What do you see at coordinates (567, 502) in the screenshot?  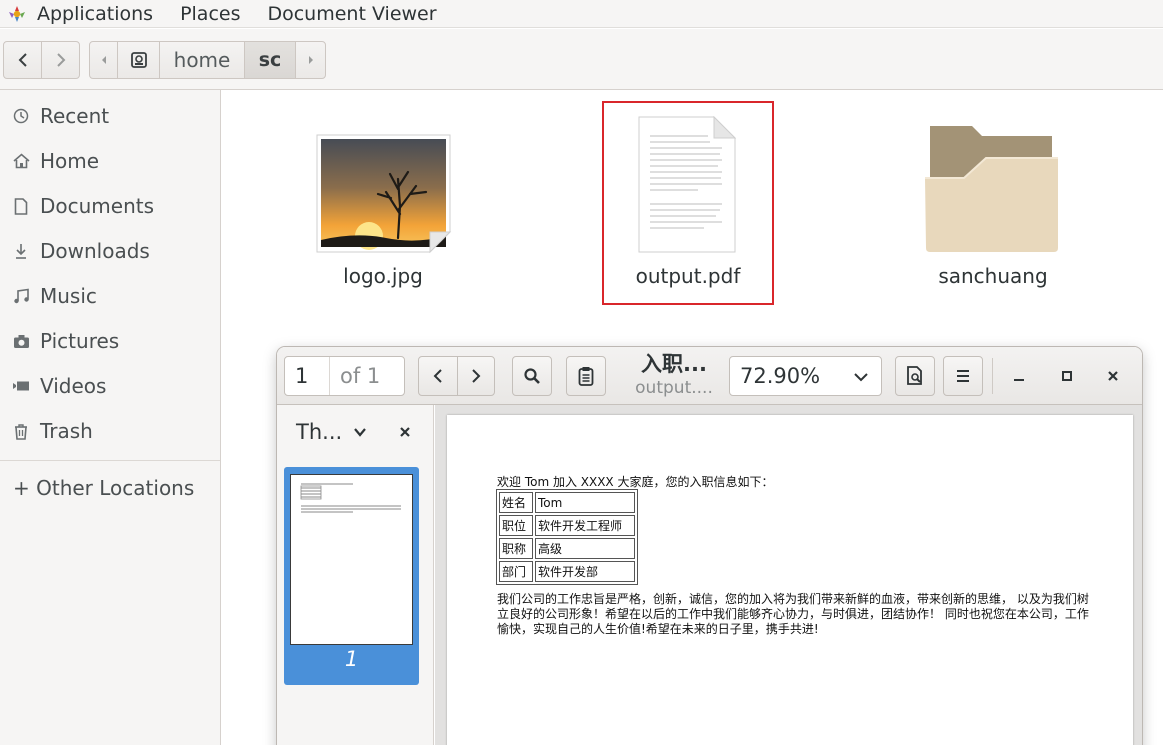 I see `table-row: 姓名 Tom` at bounding box center [567, 502].